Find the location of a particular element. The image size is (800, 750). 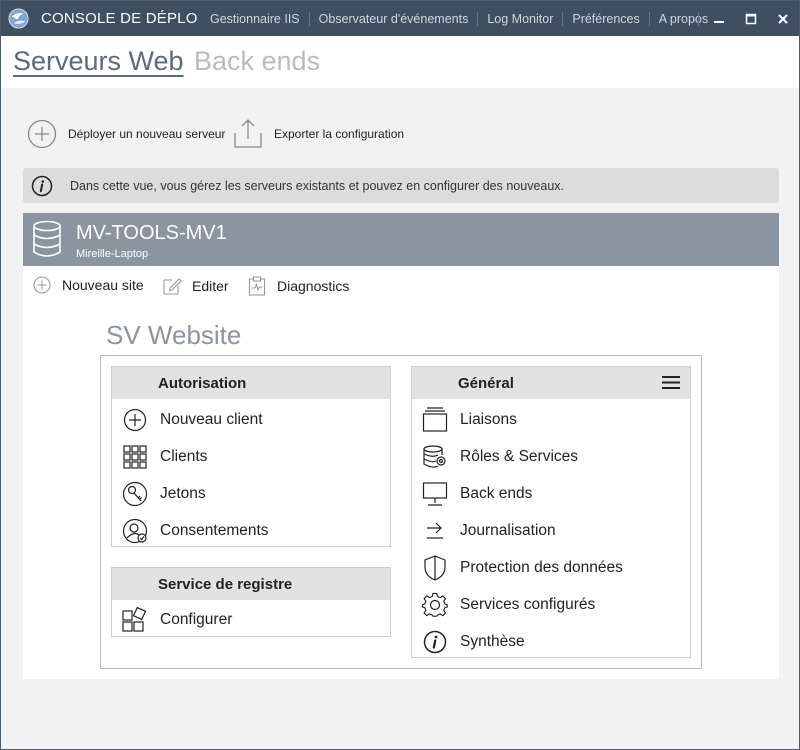

card-item-label: Back ends is located at coordinates (496, 493).